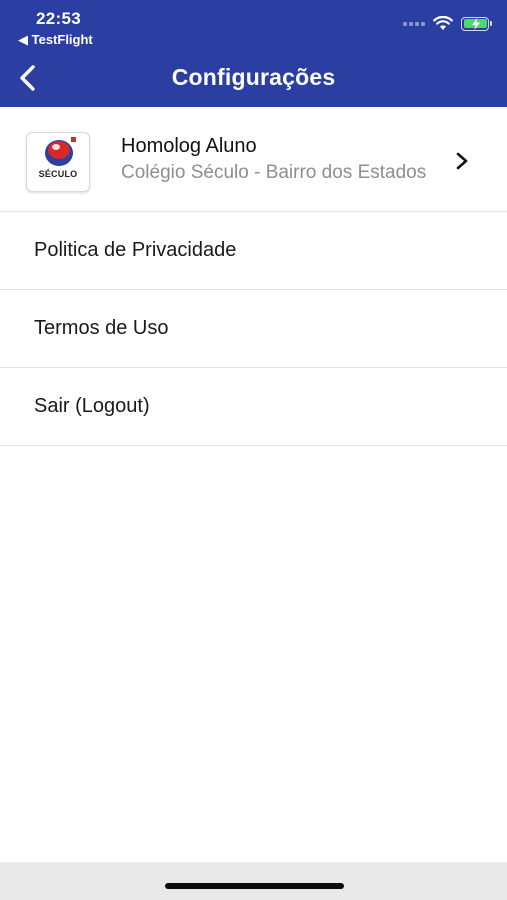 Image resolution: width=507 pixels, height=900 pixels. I want to click on battery-icon, so click(476, 23).